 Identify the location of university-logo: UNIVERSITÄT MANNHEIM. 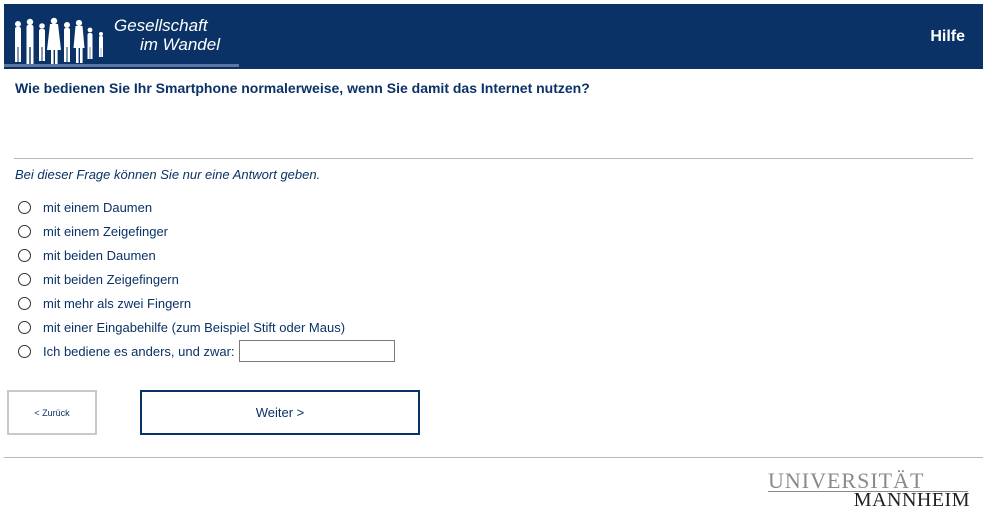
(869, 490).